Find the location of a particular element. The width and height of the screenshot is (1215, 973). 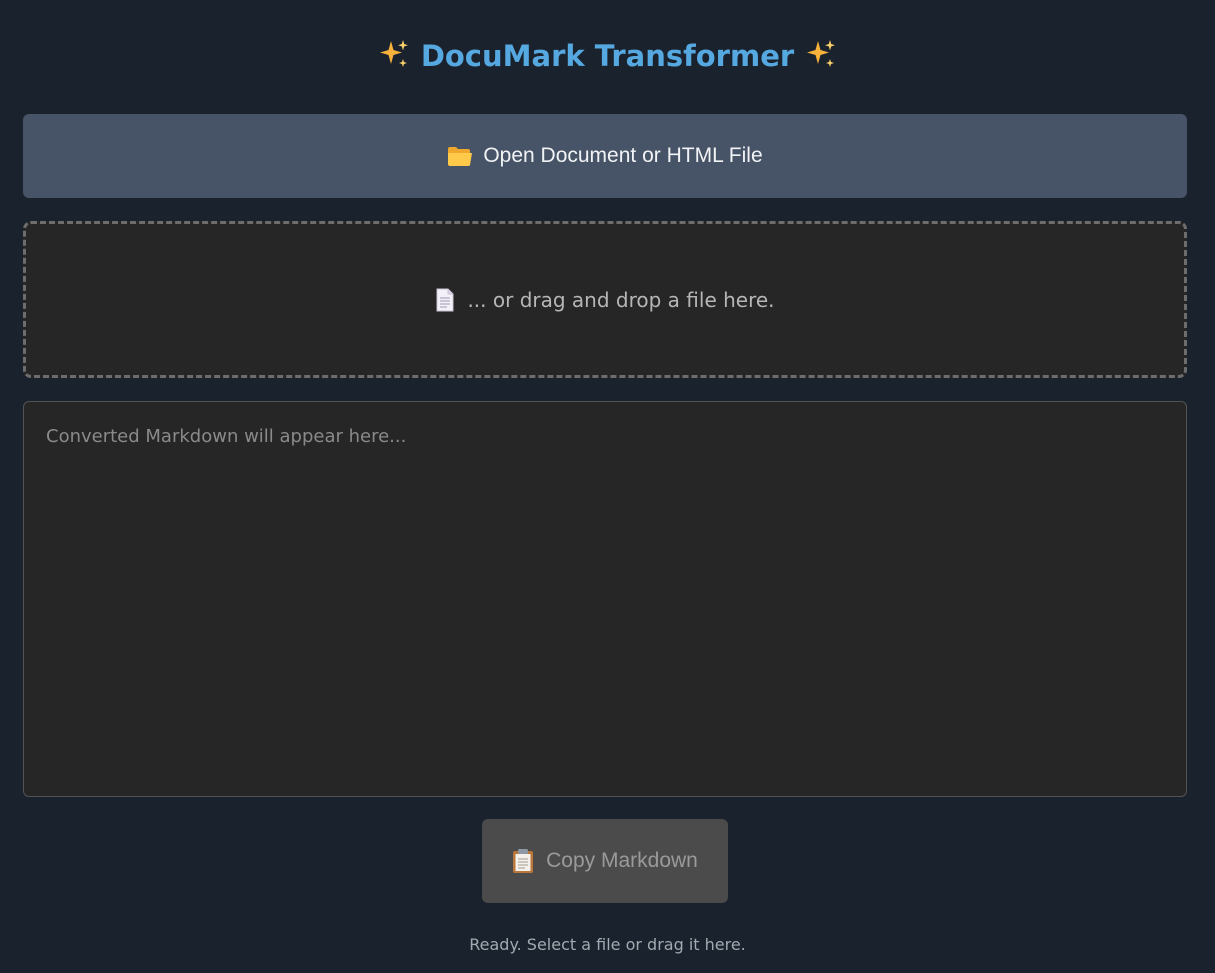

copy-markdown-button-label: Copy Markdown is located at coordinates (622, 860).